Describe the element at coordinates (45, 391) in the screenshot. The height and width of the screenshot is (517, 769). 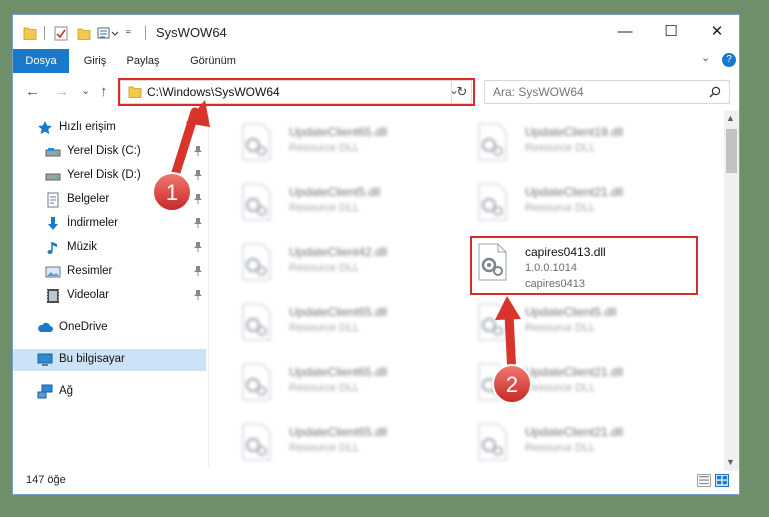
I see `network-icon` at that location.